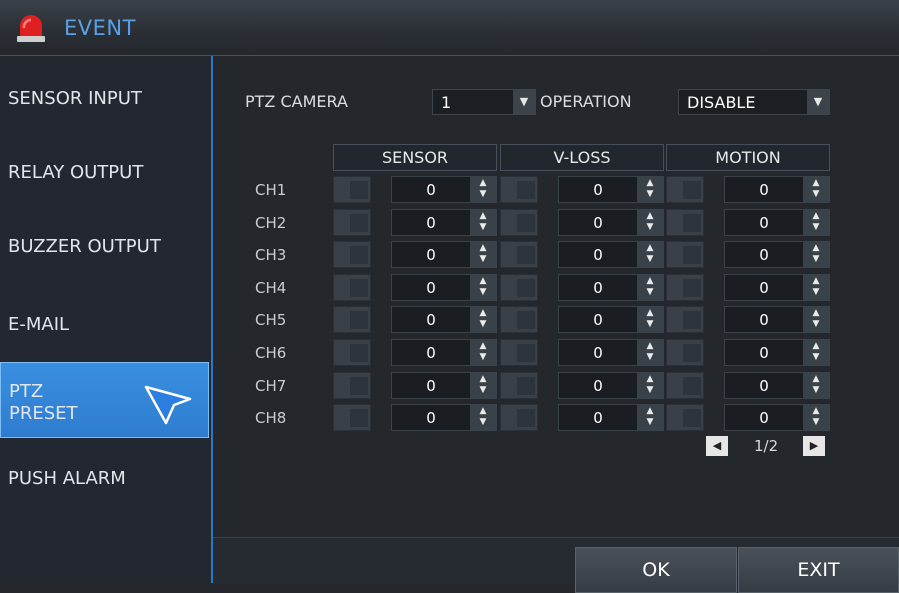 The width and height of the screenshot is (899, 593). I want to click on sidebar-item-buzzer-output: BUZZER OUTPUT, so click(104, 246).